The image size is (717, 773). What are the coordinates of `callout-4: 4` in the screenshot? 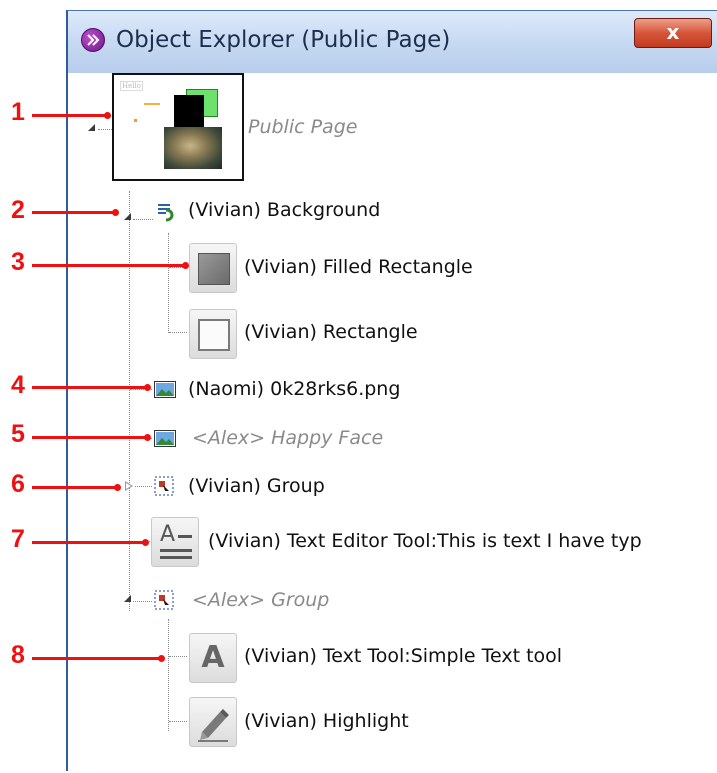 It's located at (18, 385).